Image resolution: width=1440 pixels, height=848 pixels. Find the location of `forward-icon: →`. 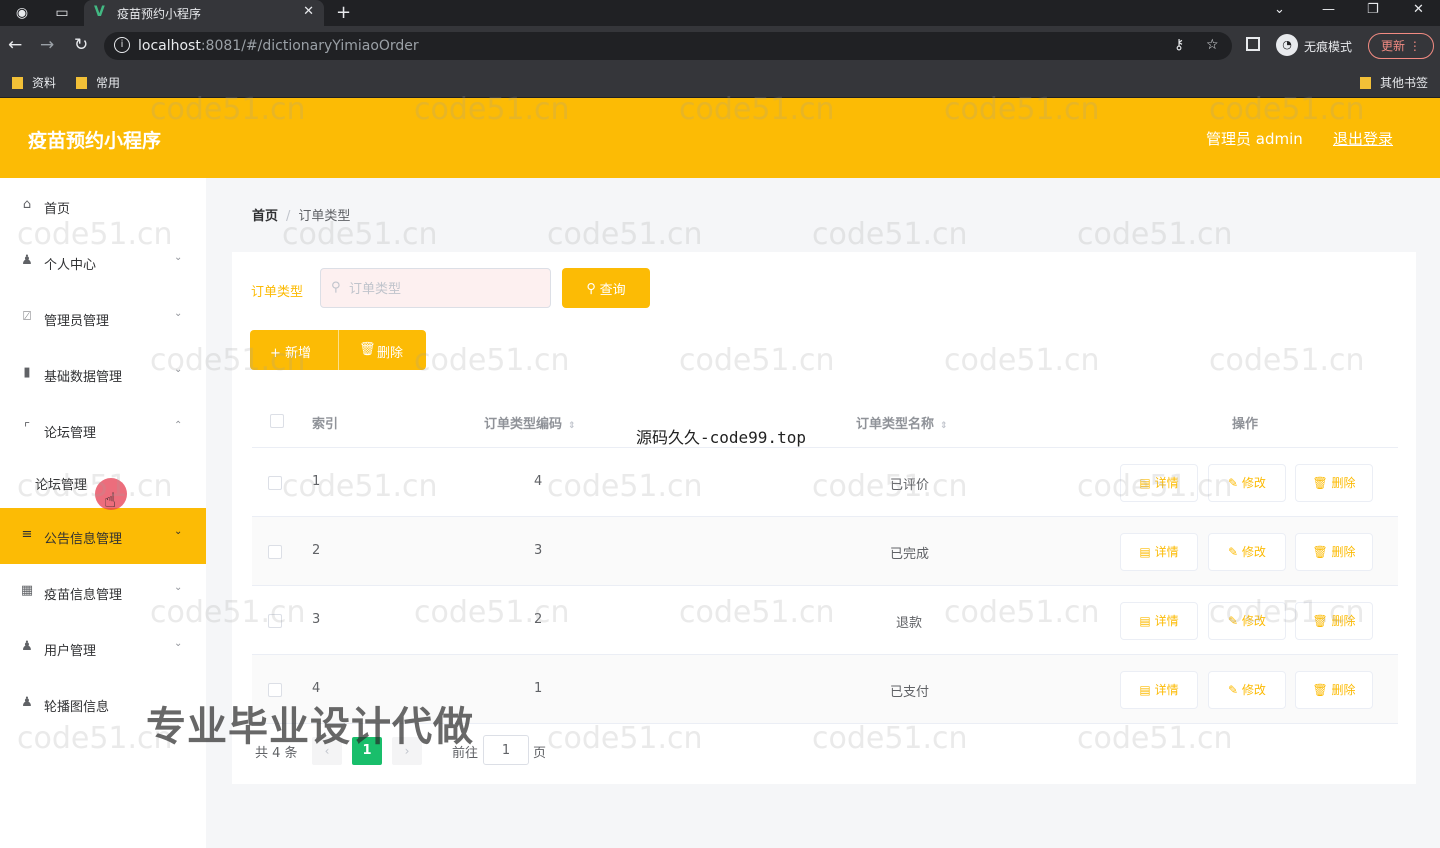

forward-icon: → is located at coordinates (47, 45).